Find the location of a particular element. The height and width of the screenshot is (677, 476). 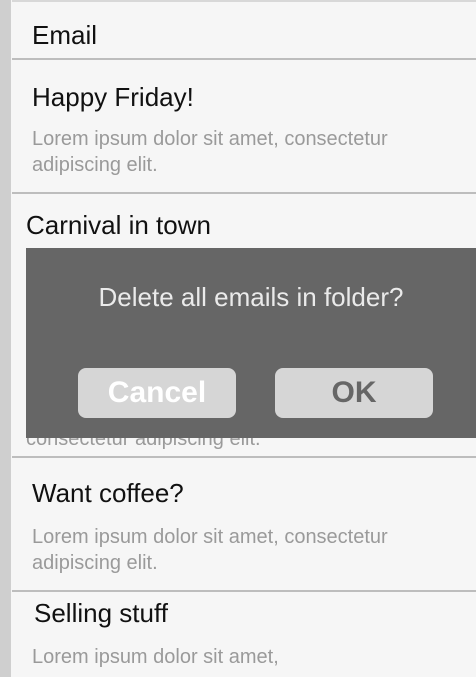

ok-button: OK is located at coordinates (354, 393).